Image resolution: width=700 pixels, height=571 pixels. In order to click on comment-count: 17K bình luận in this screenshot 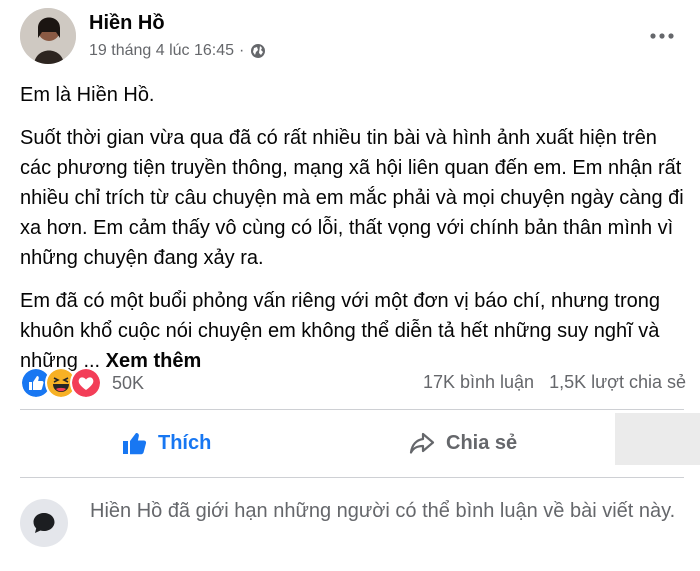, I will do `click(478, 382)`.